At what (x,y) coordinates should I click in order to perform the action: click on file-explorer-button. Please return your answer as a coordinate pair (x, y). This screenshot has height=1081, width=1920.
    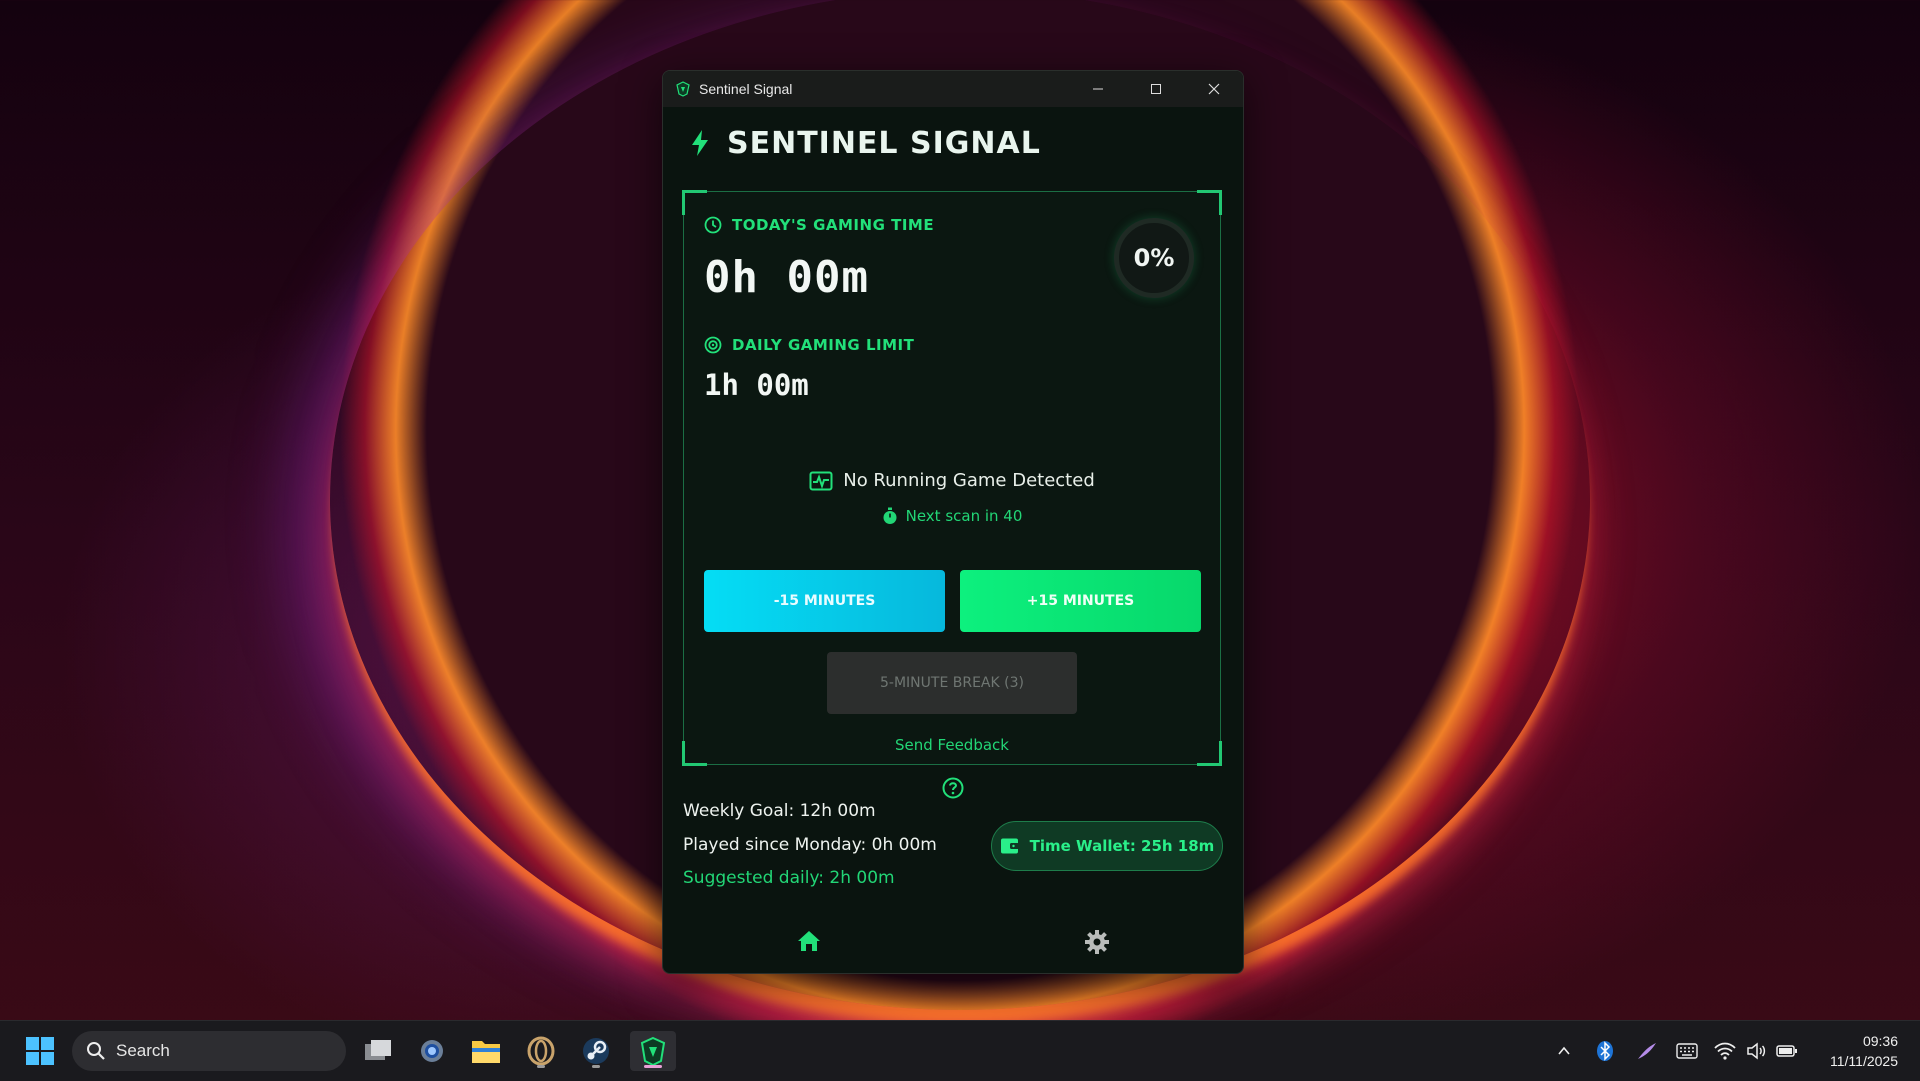
    Looking at the image, I should click on (486, 1051).